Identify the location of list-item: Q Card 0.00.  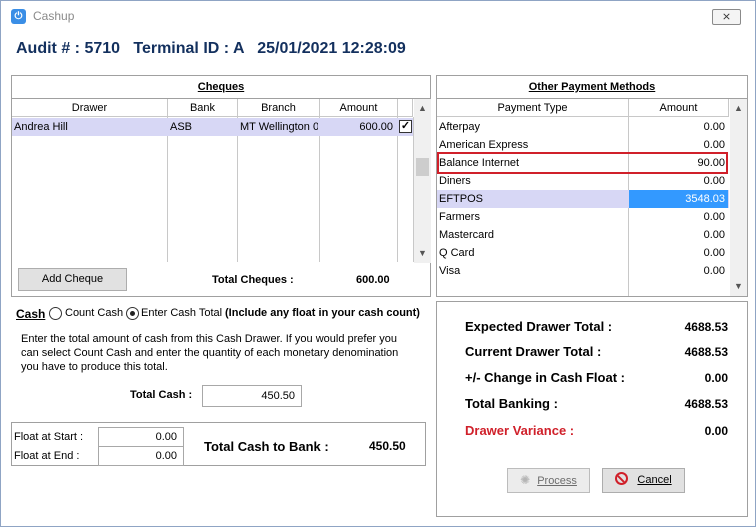
(583, 253).